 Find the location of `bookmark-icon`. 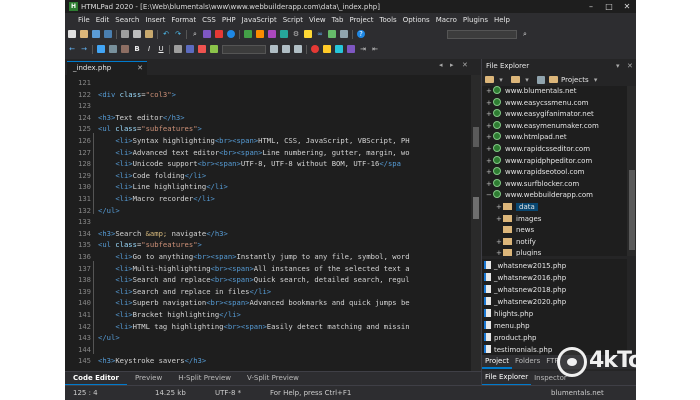

bookmark-icon is located at coordinates (308, 34).